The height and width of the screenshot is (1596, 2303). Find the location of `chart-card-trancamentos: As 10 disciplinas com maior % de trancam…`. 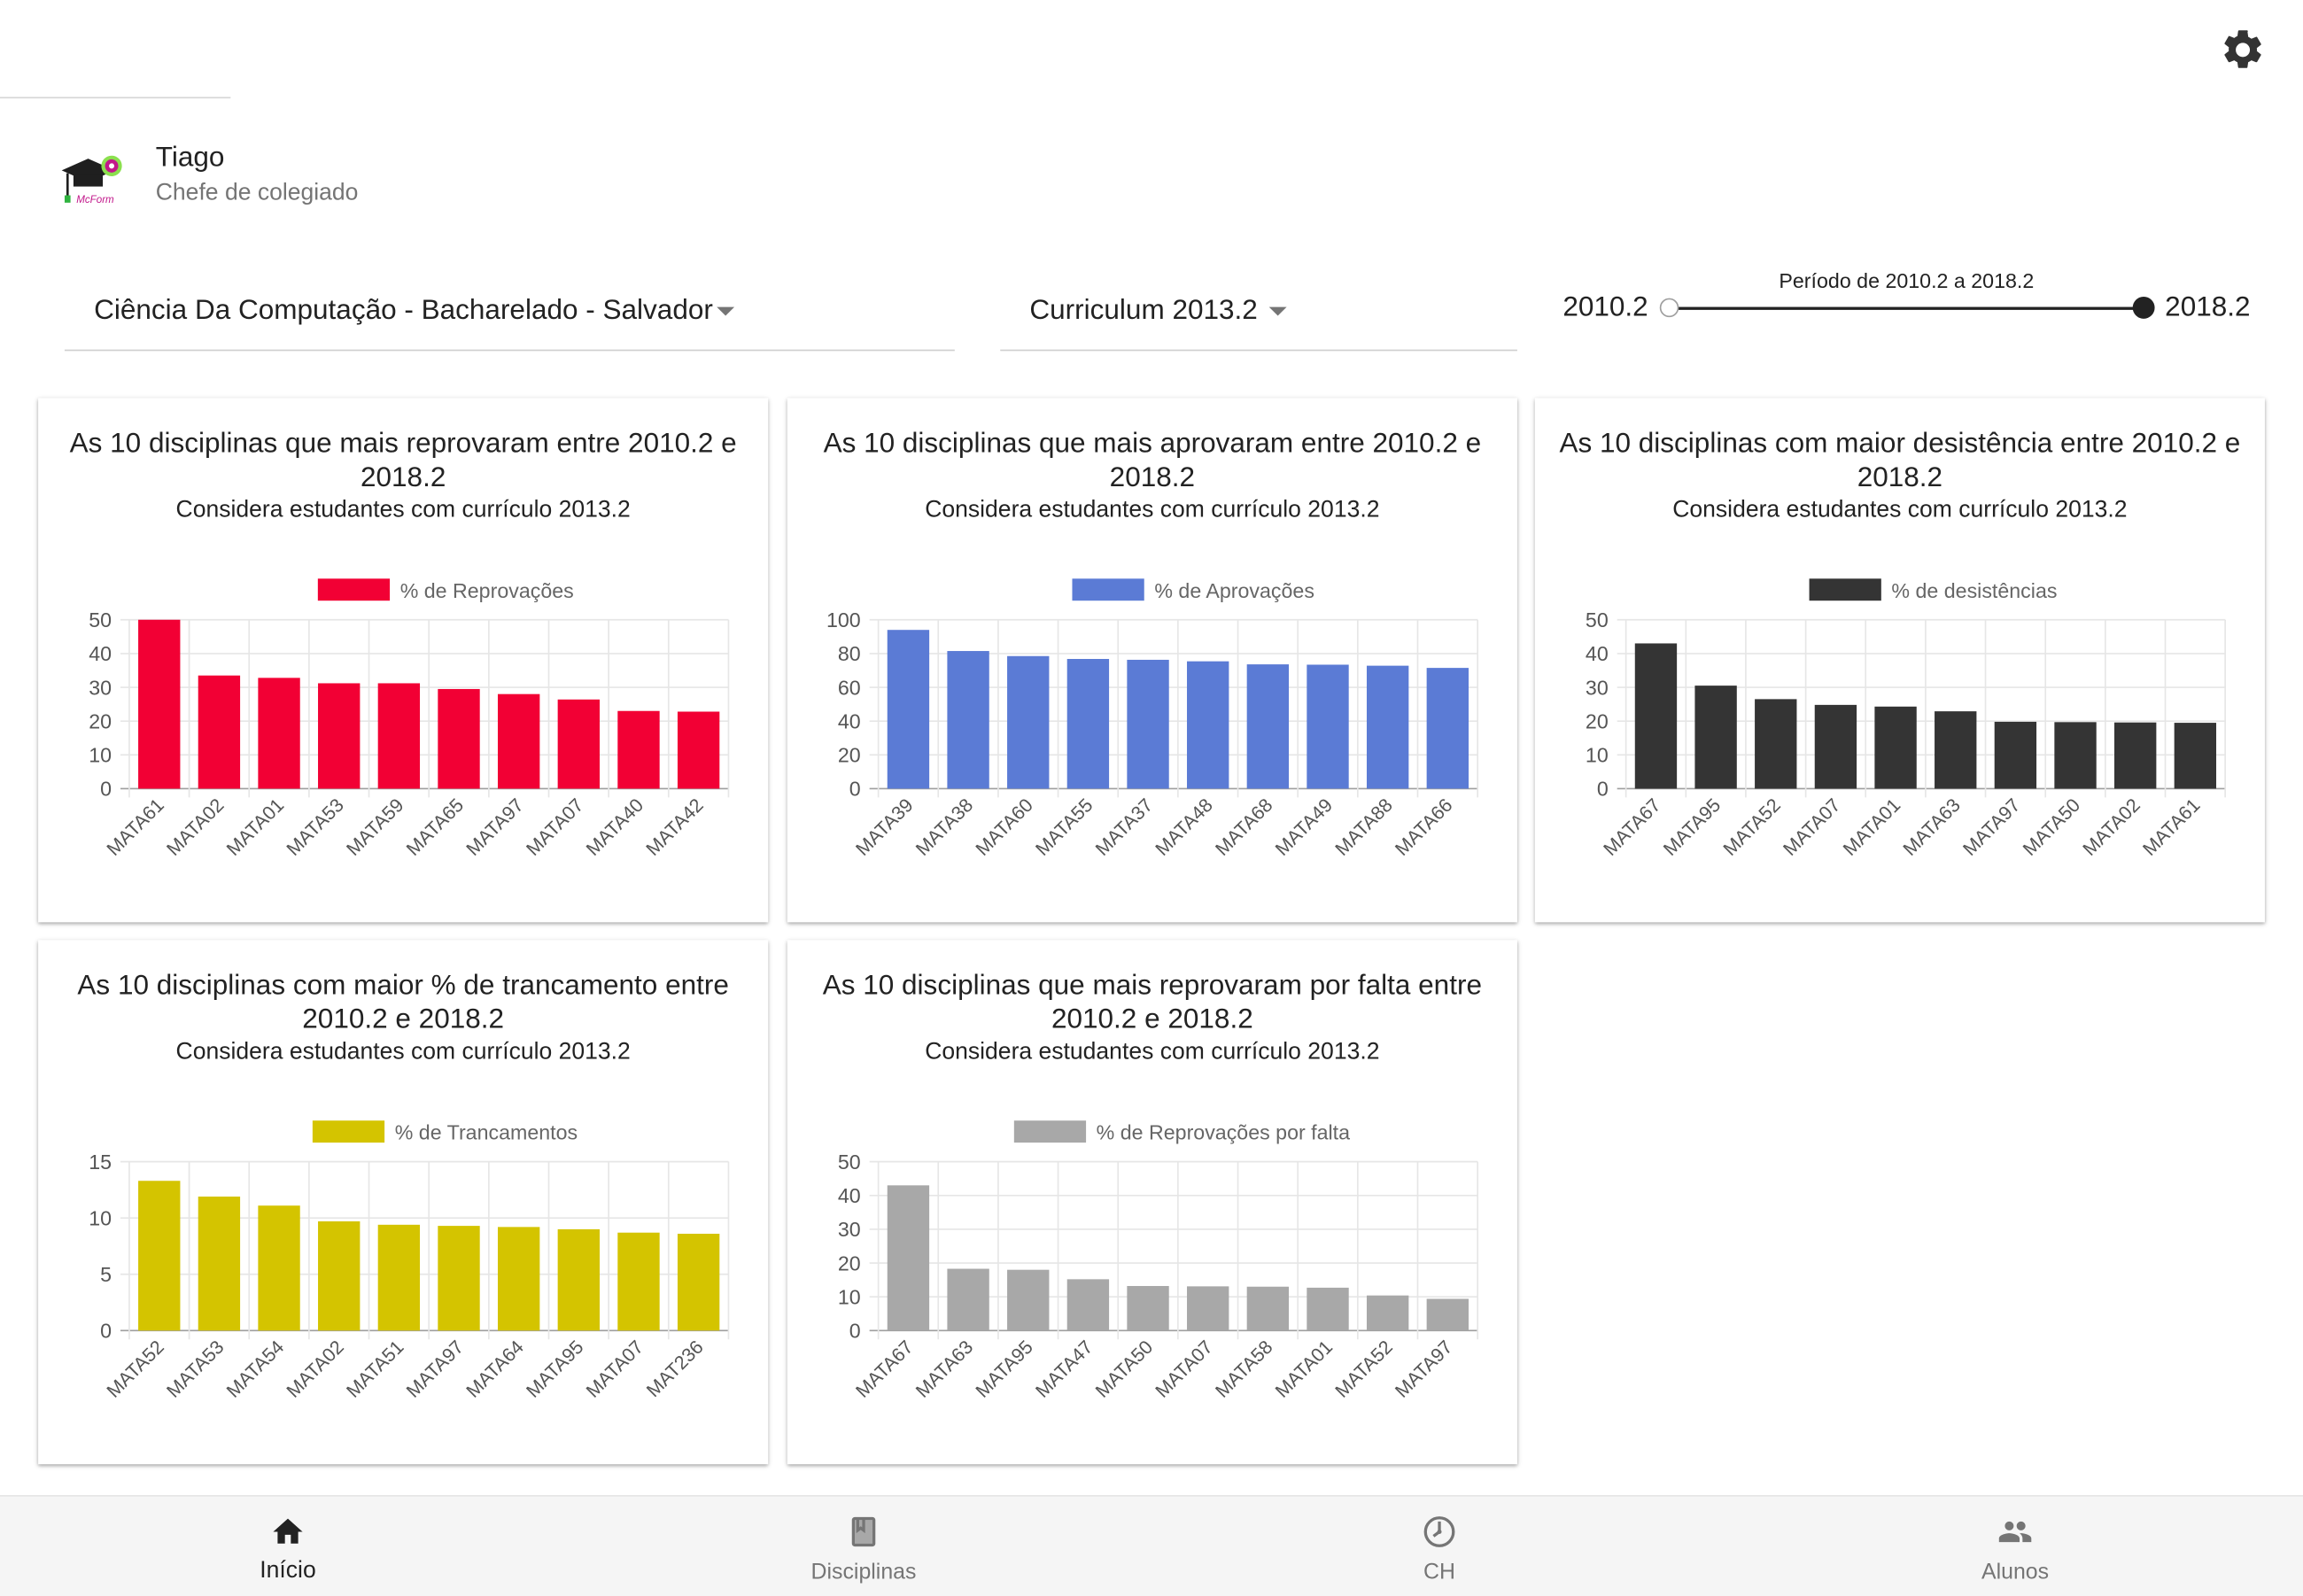

chart-card-trancamentos: As 10 disciplinas com maior % de trancam… is located at coordinates (403, 1203).